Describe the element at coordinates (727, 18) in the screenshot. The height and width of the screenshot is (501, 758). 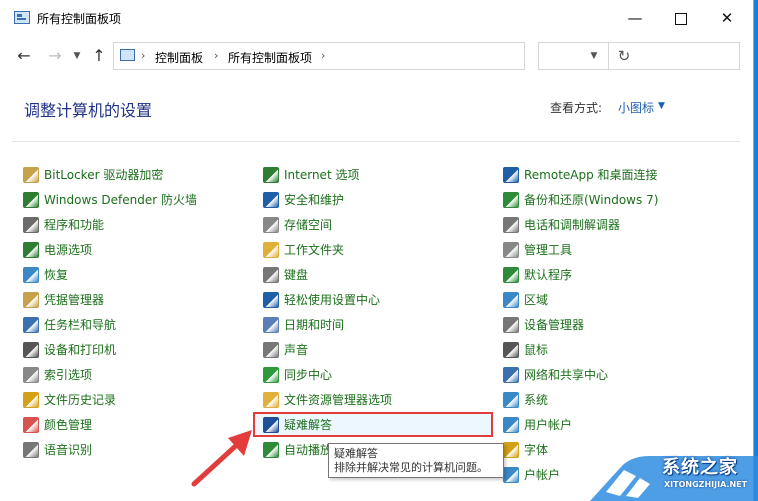
I see `close-button: ✕` at that location.